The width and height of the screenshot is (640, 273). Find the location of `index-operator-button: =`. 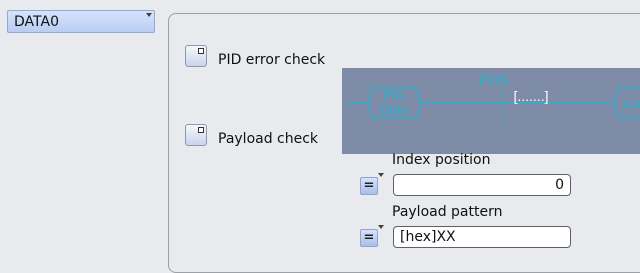

index-operator-button: = is located at coordinates (369, 186).